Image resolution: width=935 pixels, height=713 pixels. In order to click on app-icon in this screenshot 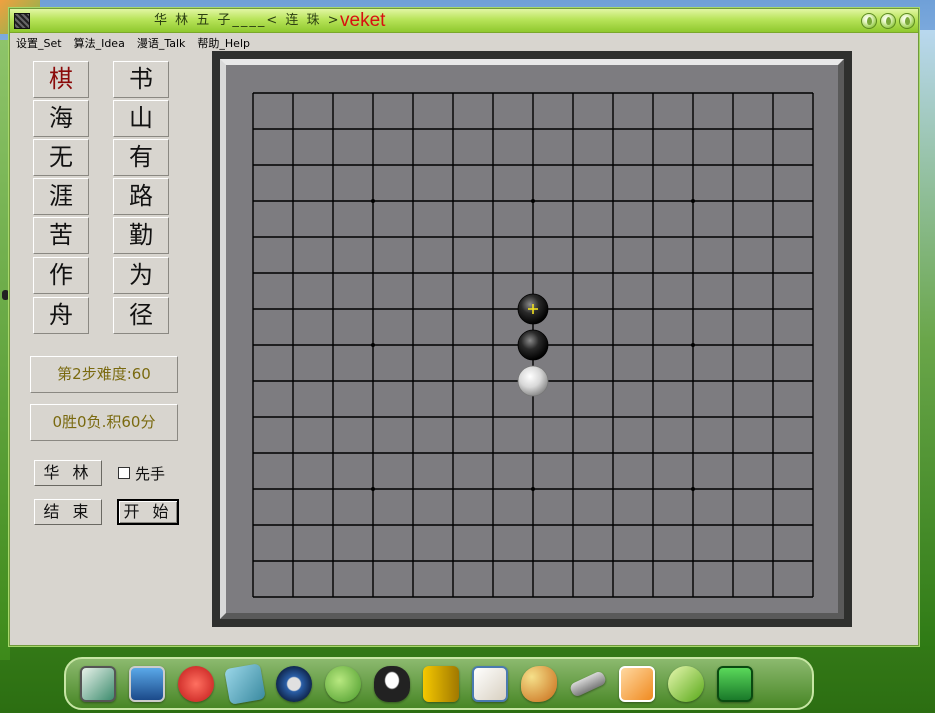, I will do `click(22, 21)`.